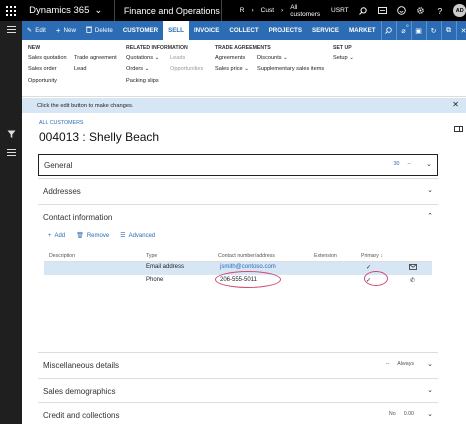  I want to click on chevron-right-icon: ›, so click(282, 10).